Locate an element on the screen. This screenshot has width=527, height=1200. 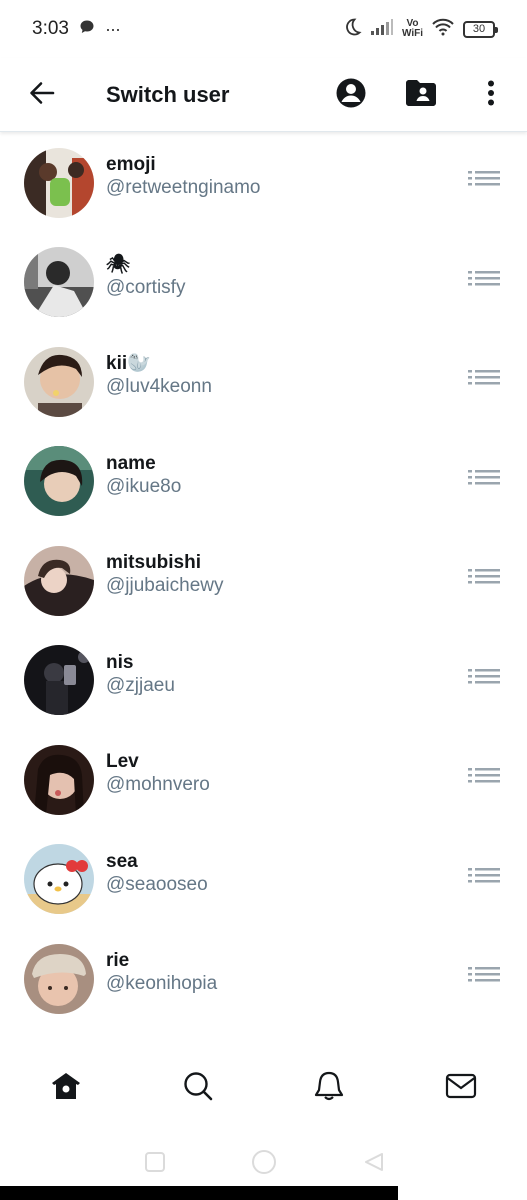
status-right: Vo WiFi 30 is located at coordinates (420, 29).